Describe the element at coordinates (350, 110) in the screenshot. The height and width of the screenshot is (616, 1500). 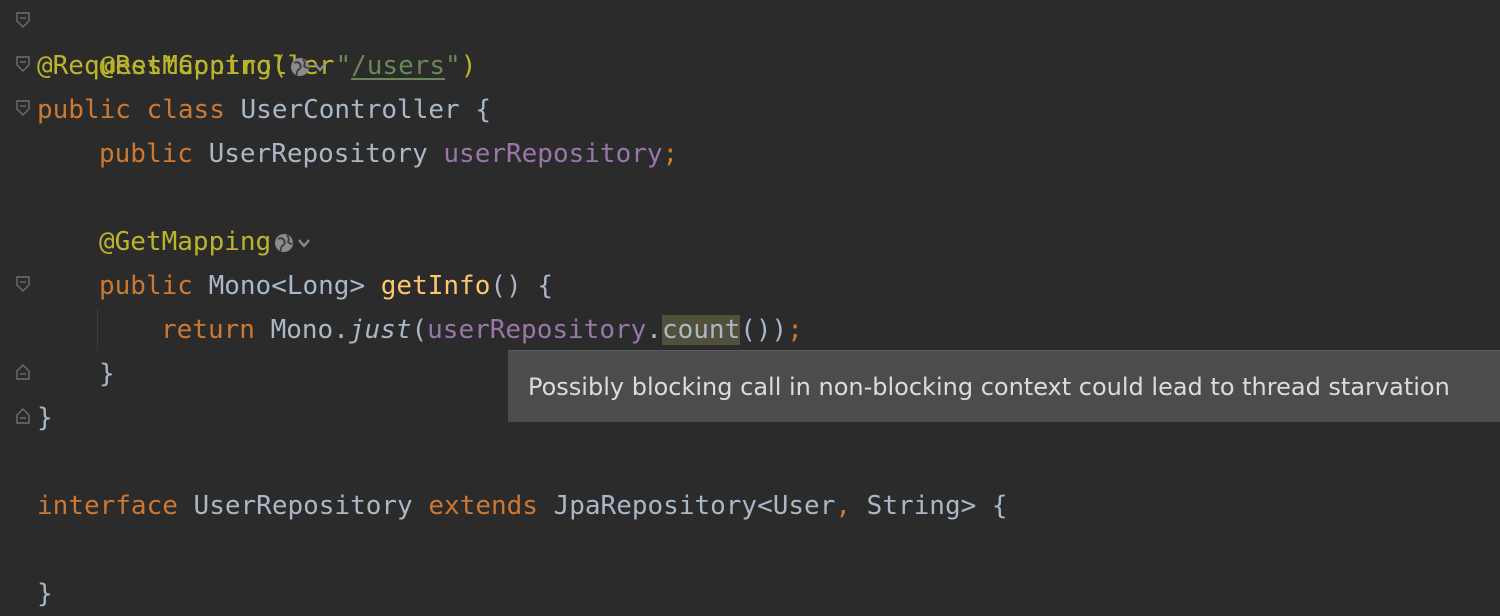
I see `class-name: UserController` at that location.